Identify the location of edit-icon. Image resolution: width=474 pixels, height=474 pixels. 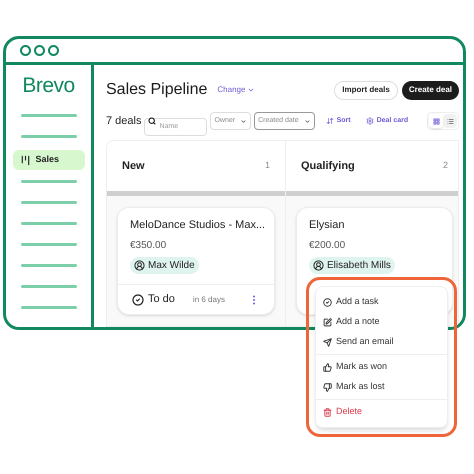
(327, 322).